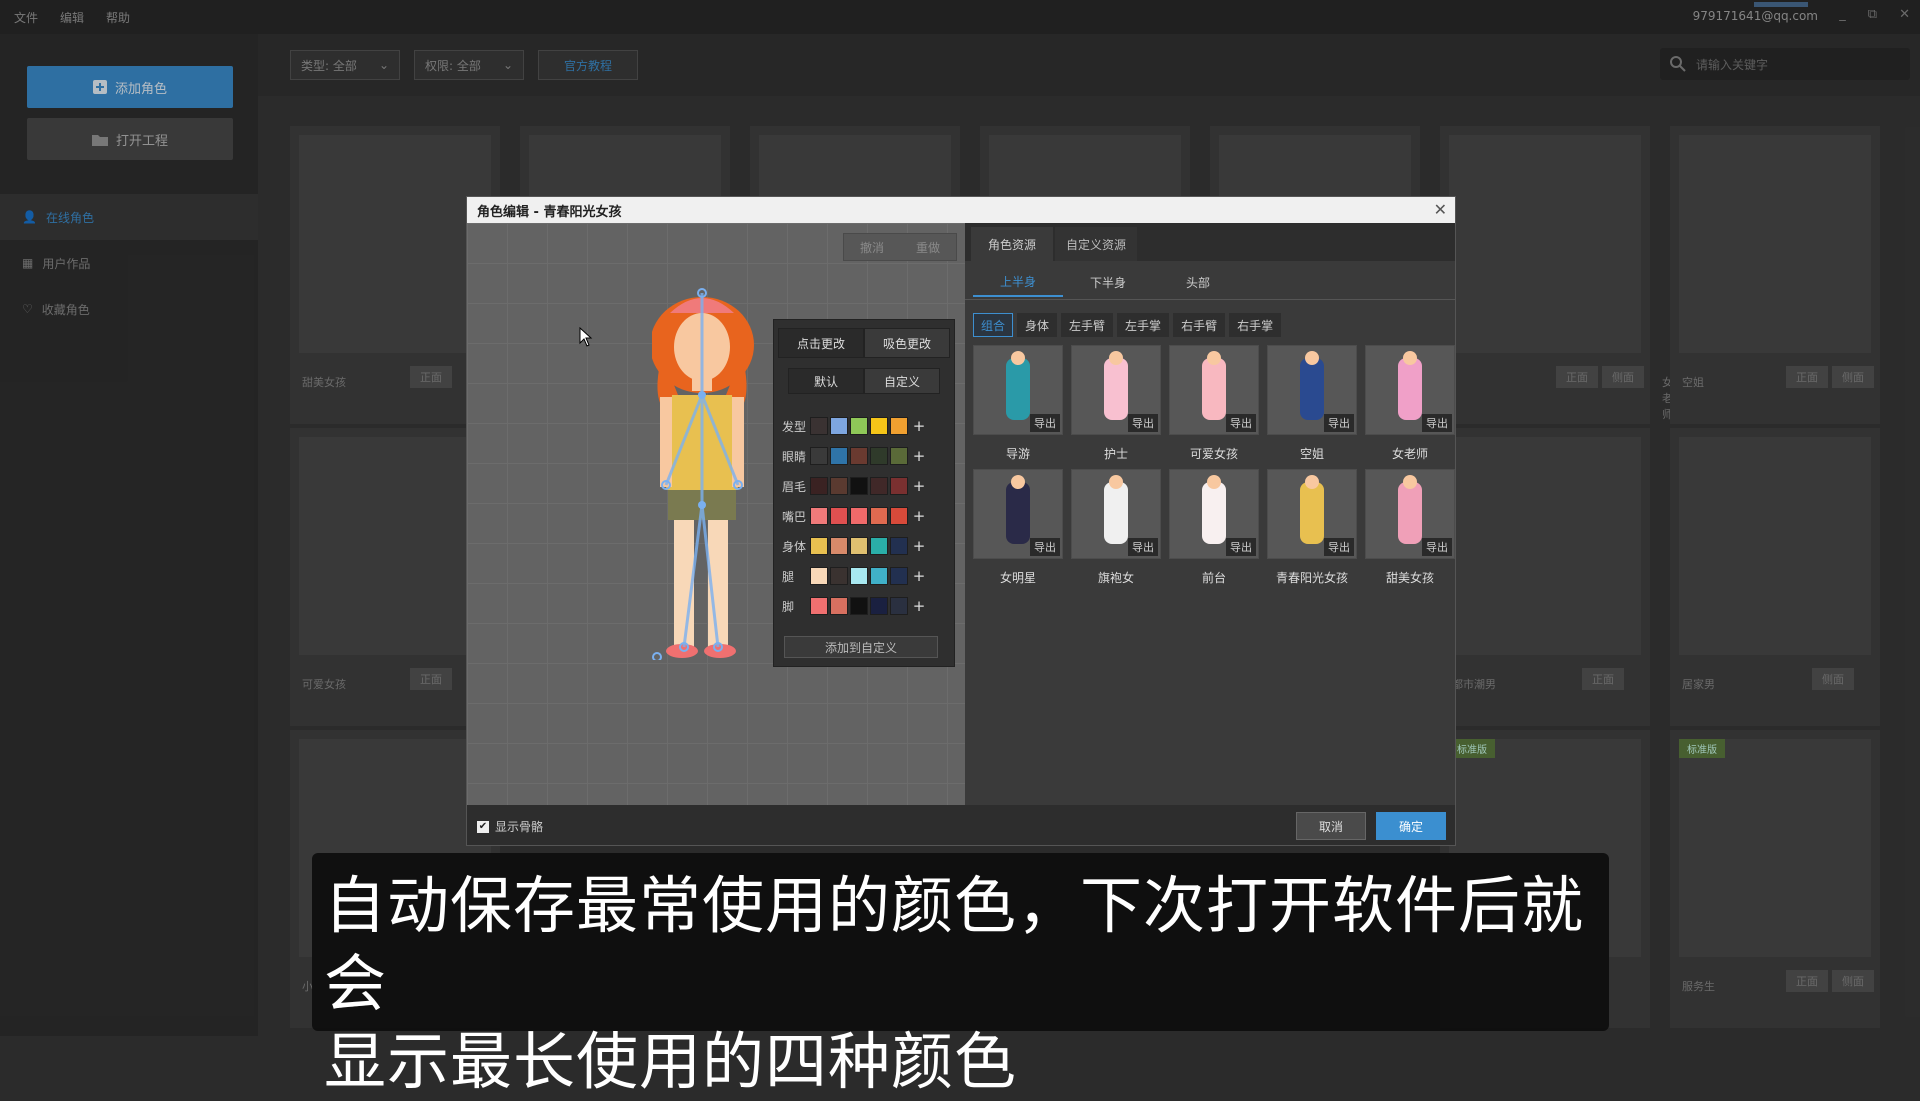 This screenshot has height=1101, width=1920. Describe the element at coordinates (1096, 244) in the screenshot. I see `tab-custom-resources: 自定义资源` at that location.